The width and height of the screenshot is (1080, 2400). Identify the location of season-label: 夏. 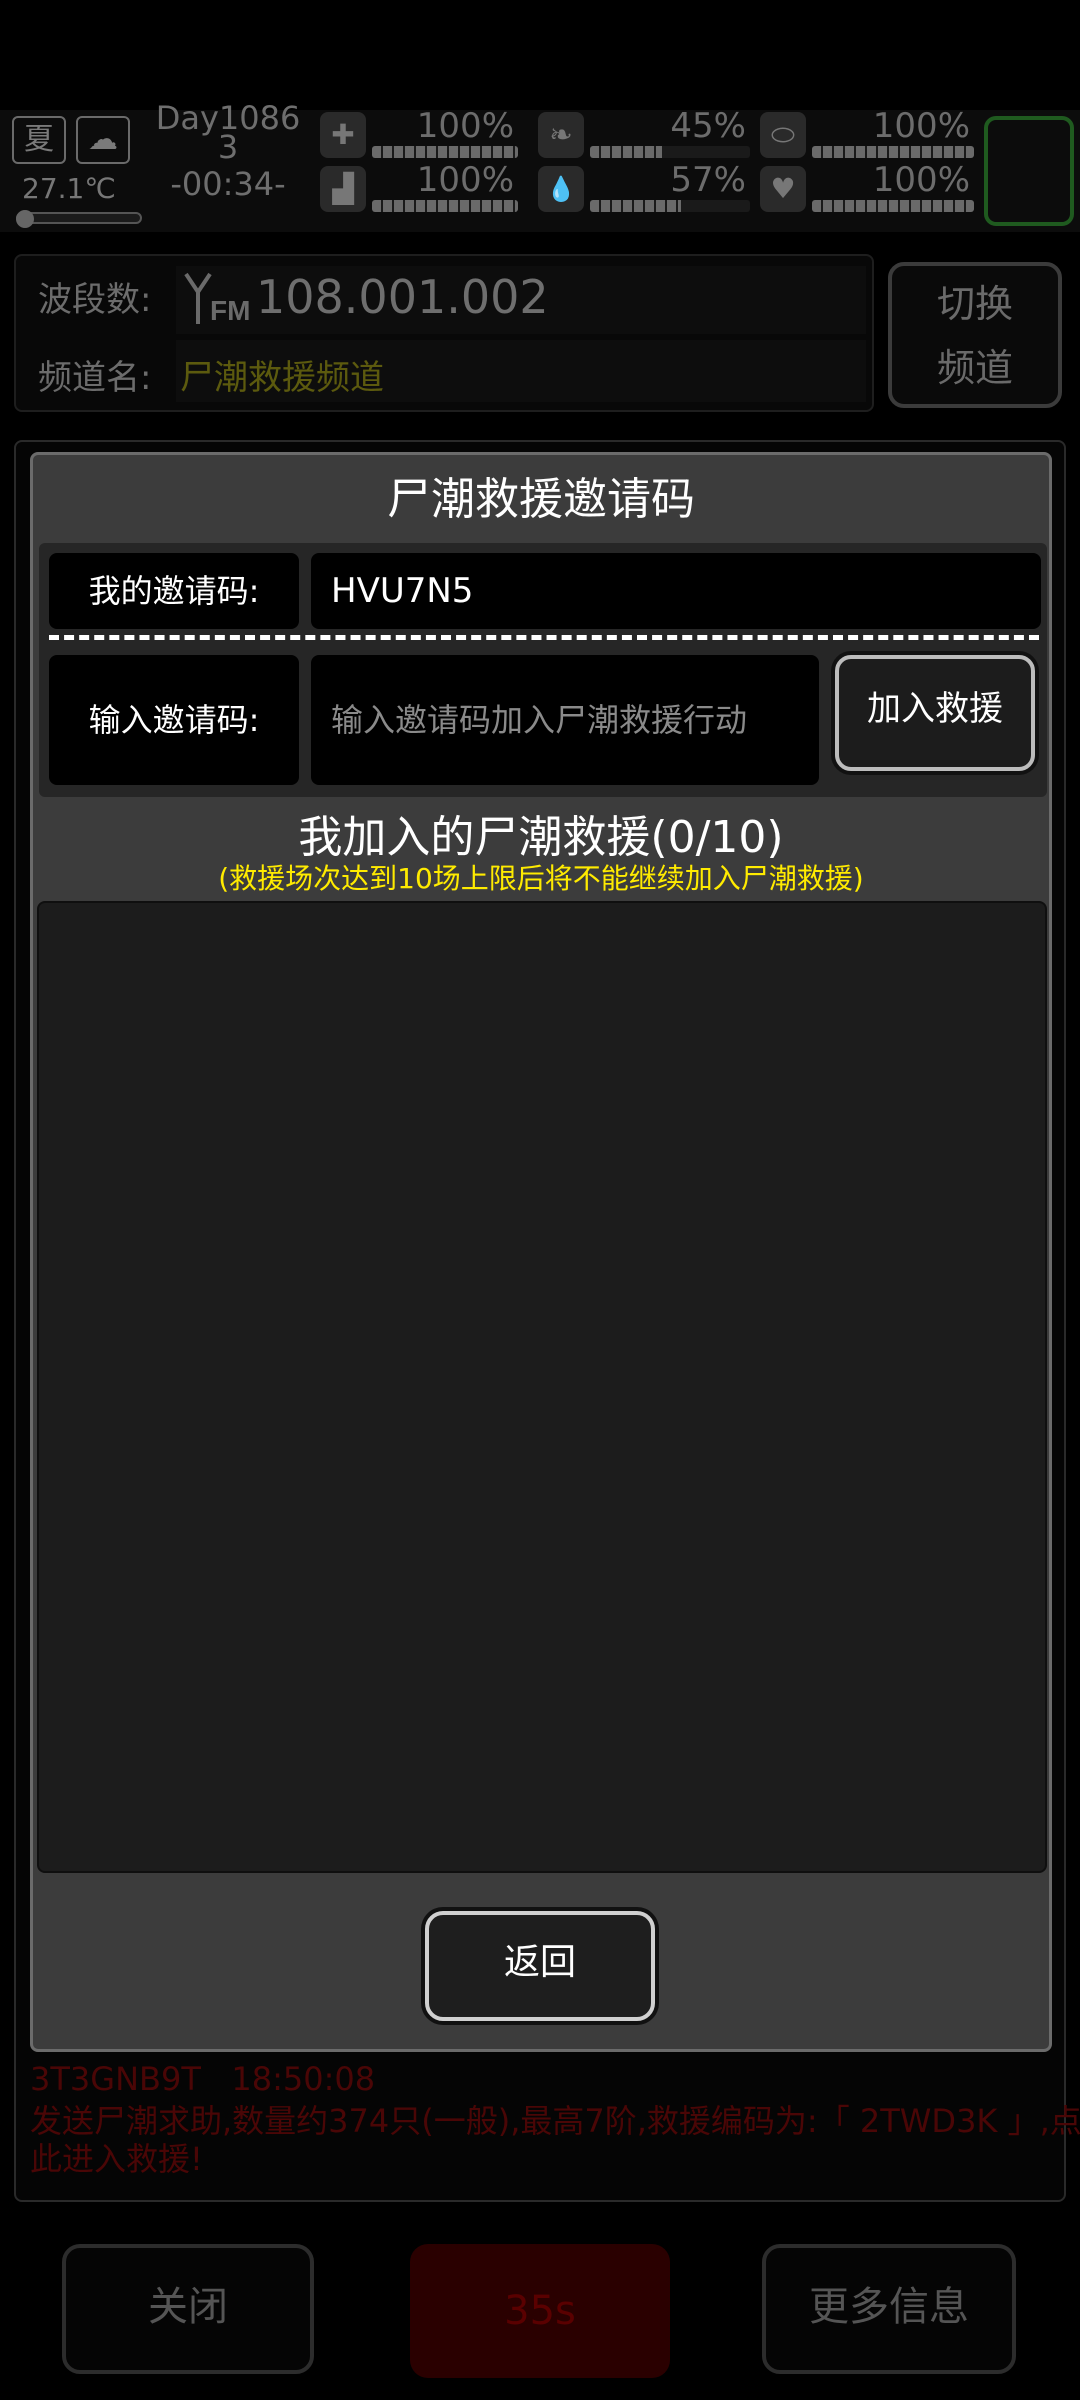
(39, 139).